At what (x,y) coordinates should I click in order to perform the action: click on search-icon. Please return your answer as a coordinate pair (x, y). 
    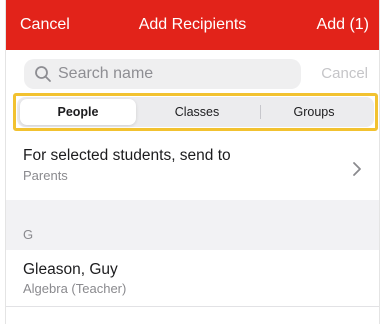
    Looking at the image, I should click on (43, 74).